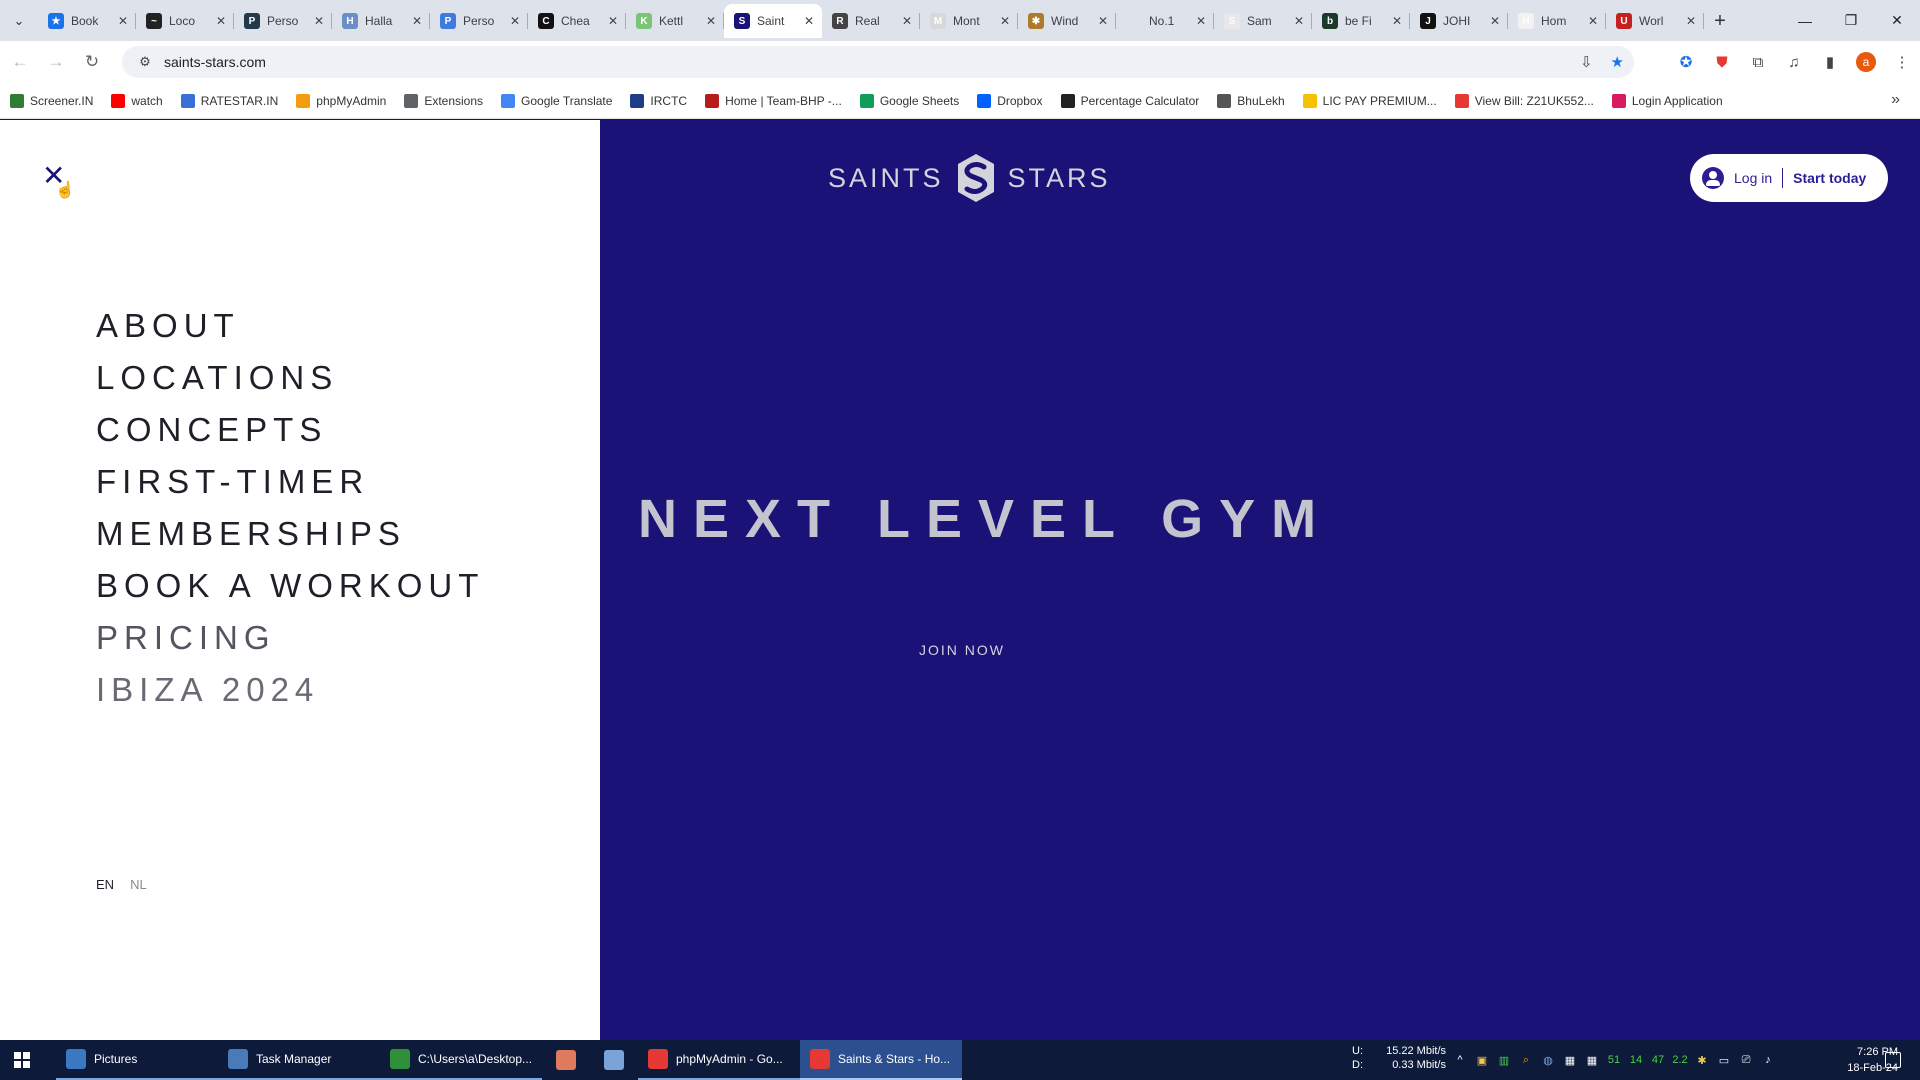 The height and width of the screenshot is (1080, 1920). What do you see at coordinates (215, 62) in the screenshot?
I see `url-text: saints-stars.com` at bounding box center [215, 62].